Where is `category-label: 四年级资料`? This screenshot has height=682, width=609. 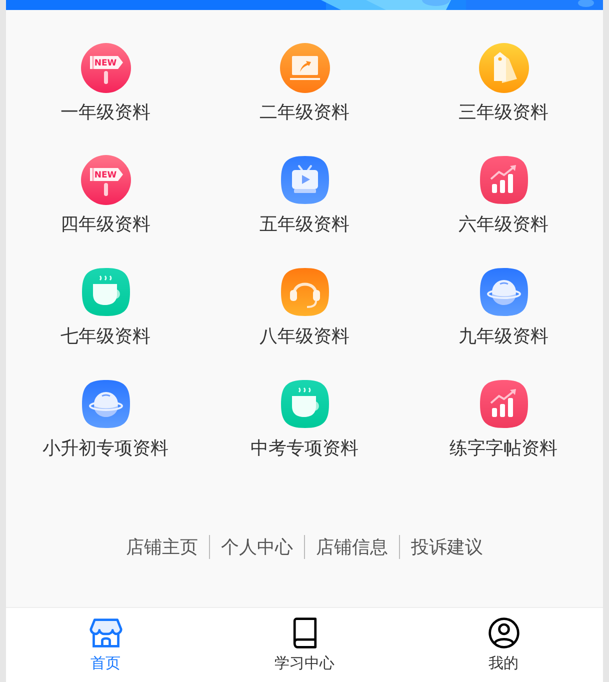
category-label: 四年级资料 is located at coordinates (105, 225).